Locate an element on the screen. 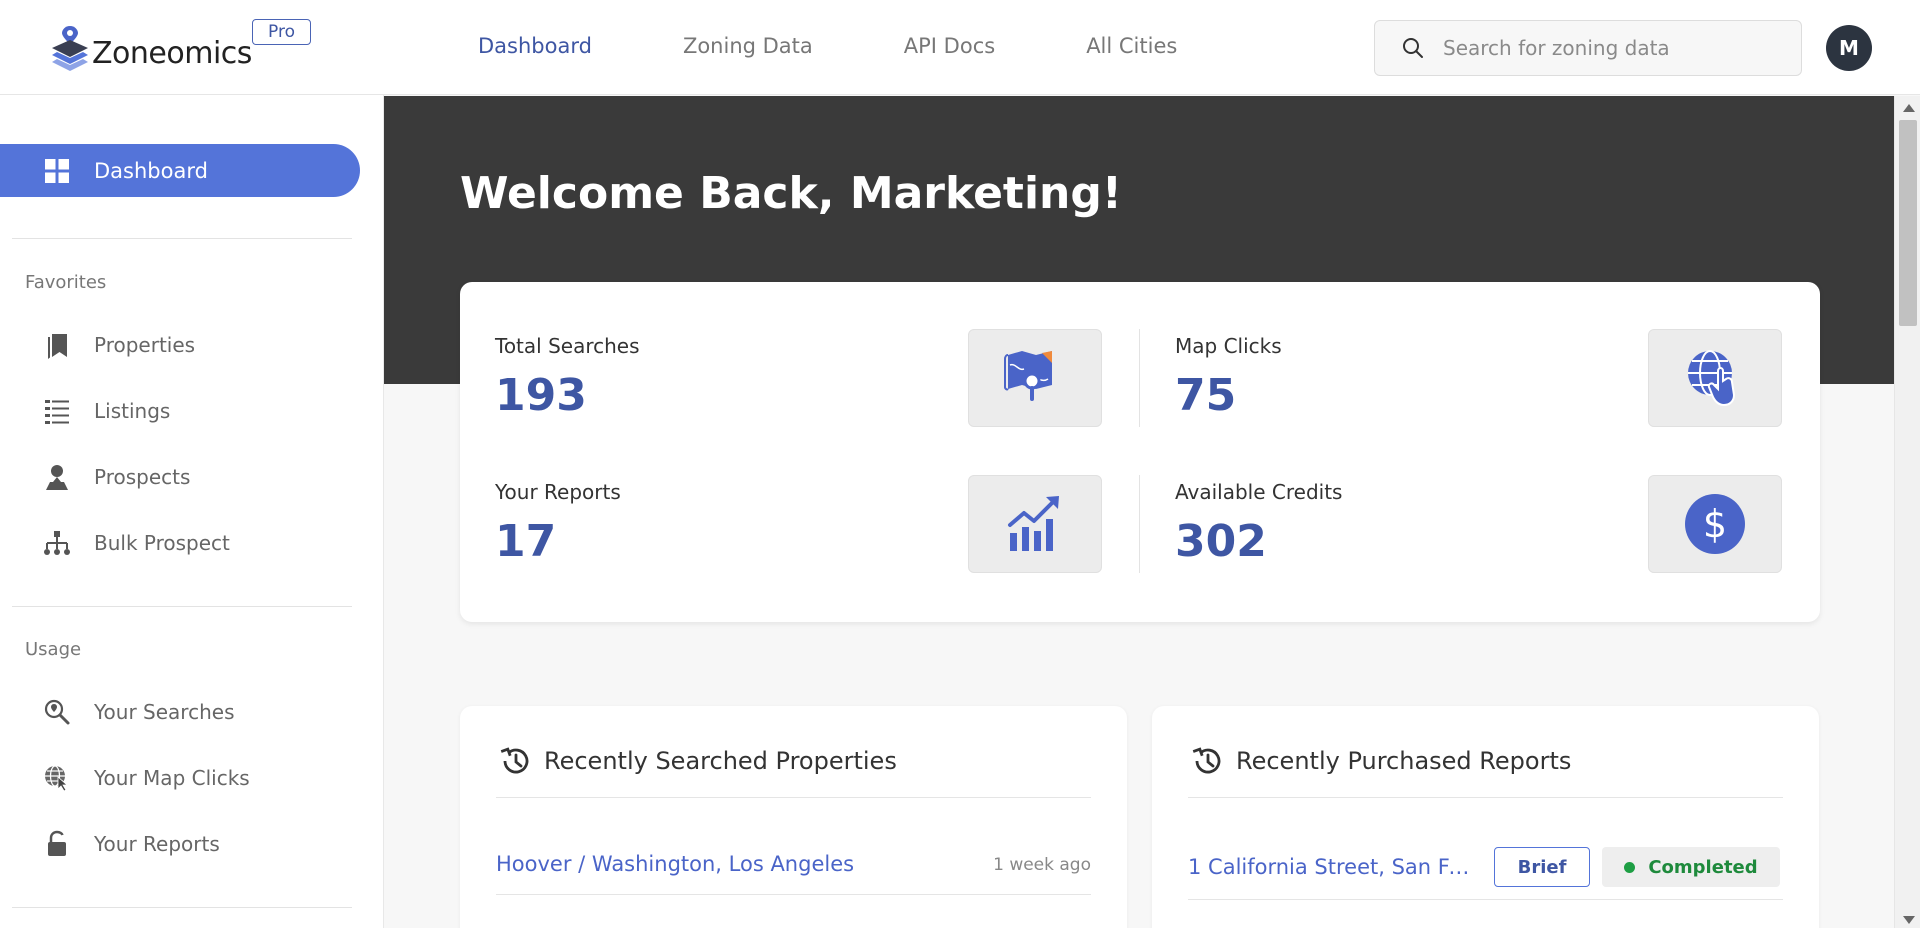 This screenshot has width=1920, height=928. status-badge: Completed is located at coordinates (1691, 867).